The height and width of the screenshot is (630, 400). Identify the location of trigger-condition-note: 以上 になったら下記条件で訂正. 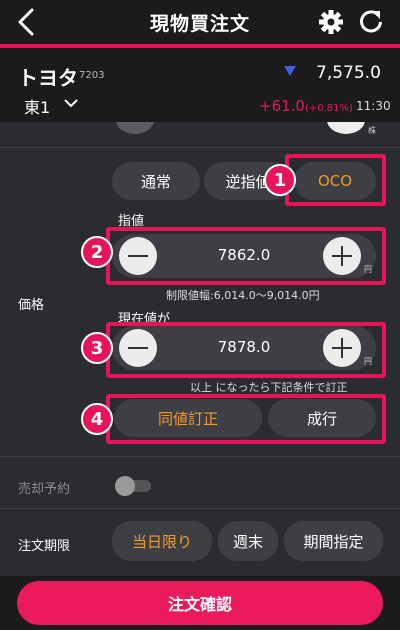
(269, 387).